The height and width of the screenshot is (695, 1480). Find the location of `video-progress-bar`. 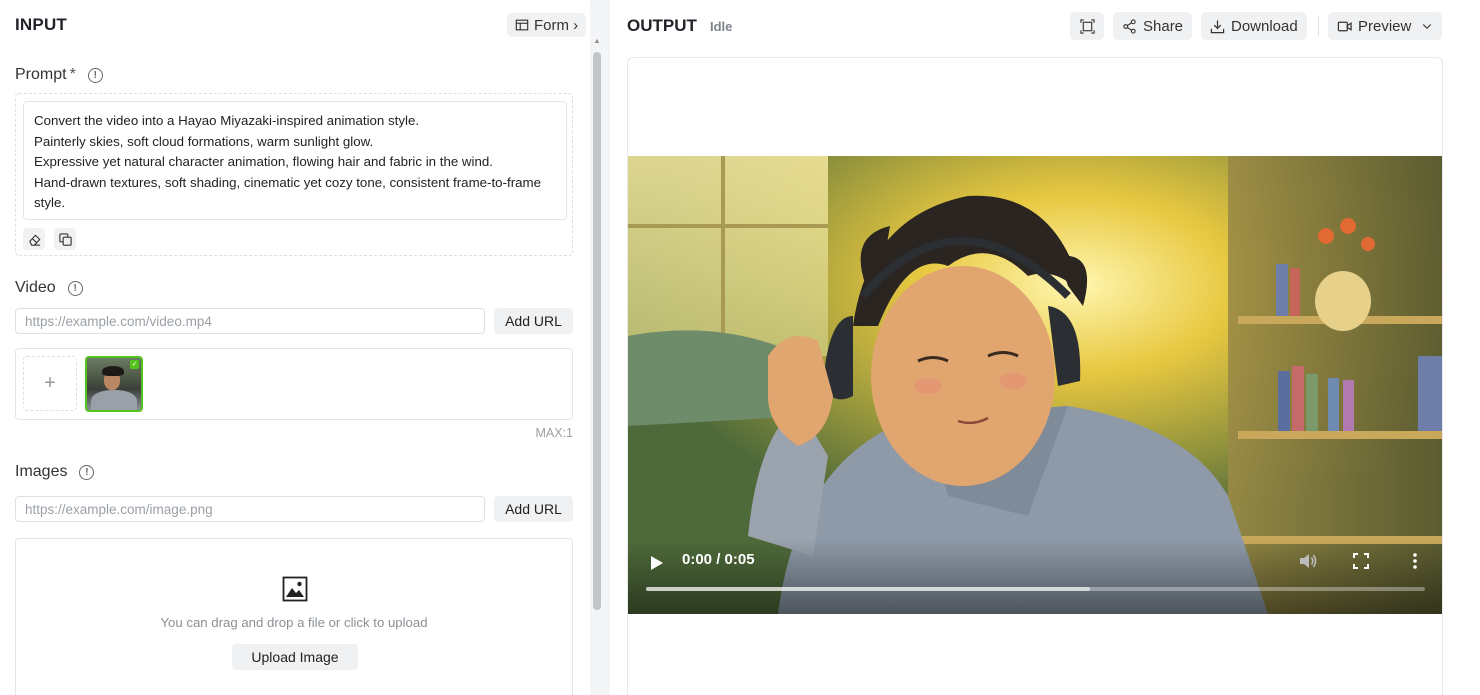

video-progress-bar is located at coordinates (1035, 589).